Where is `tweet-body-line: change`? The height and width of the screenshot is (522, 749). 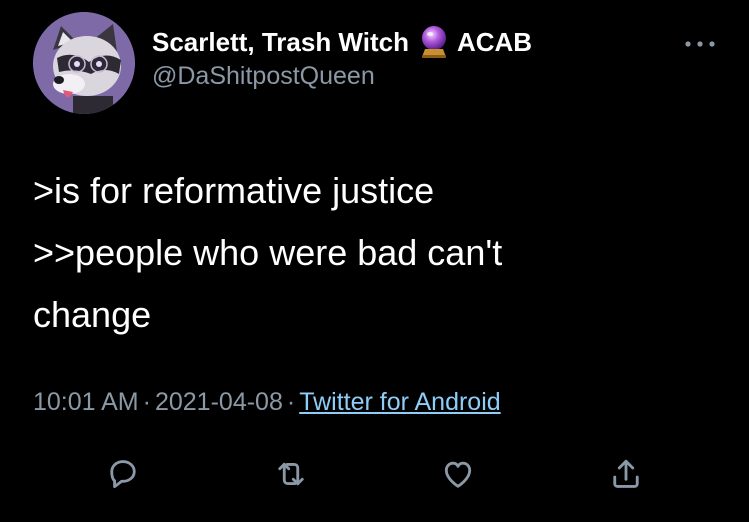
tweet-body-line: change is located at coordinates (92, 314).